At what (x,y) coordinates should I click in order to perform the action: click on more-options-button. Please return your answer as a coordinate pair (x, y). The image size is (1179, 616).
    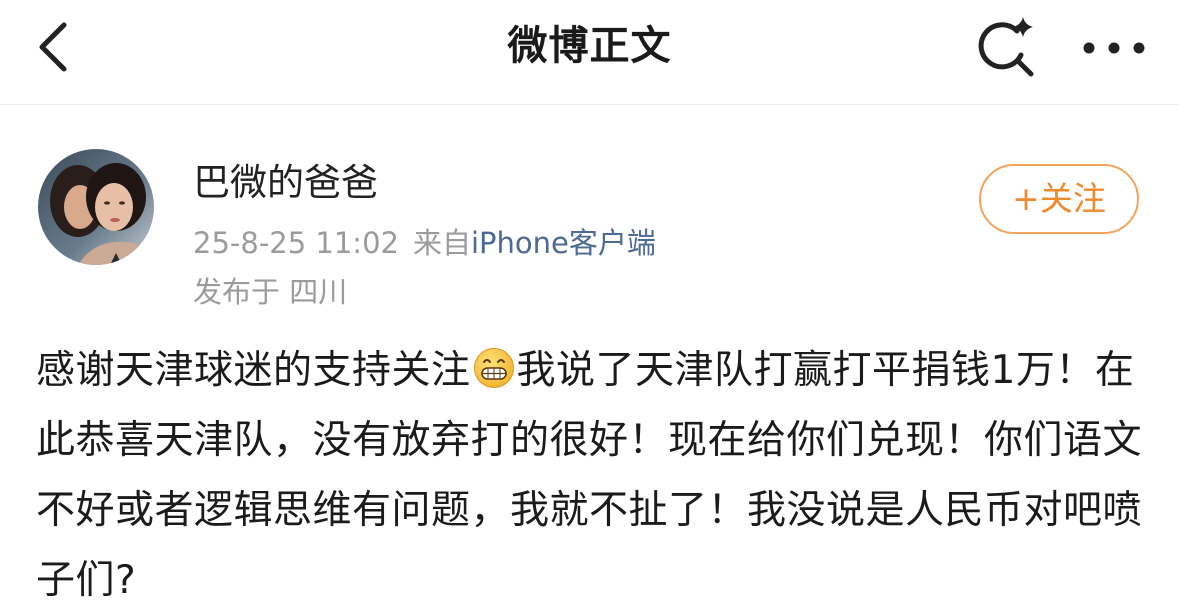
    Looking at the image, I should click on (1114, 48).